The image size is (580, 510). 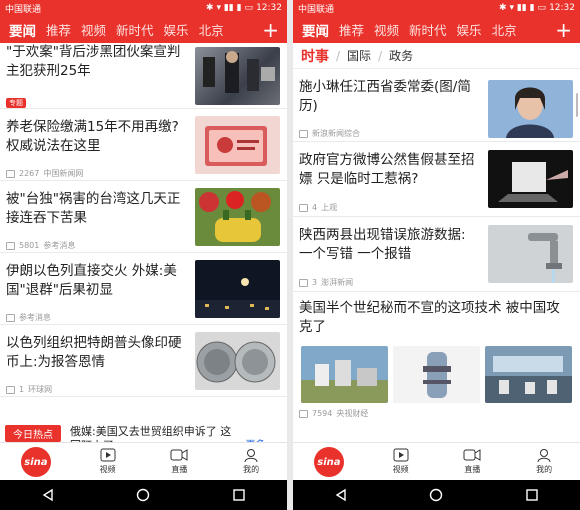 What do you see at coordinates (315, 282) in the screenshot?
I see `comment-count: 3` at bounding box center [315, 282].